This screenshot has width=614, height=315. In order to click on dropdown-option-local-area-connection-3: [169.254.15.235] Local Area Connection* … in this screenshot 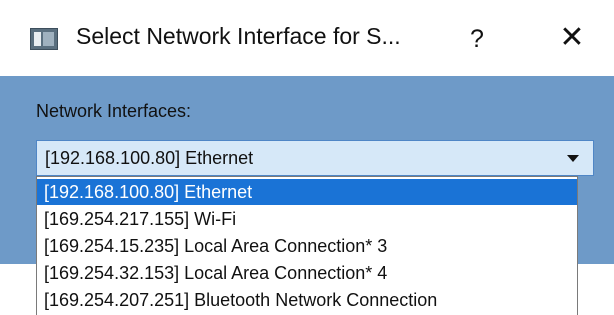, I will do `click(307, 246)`.